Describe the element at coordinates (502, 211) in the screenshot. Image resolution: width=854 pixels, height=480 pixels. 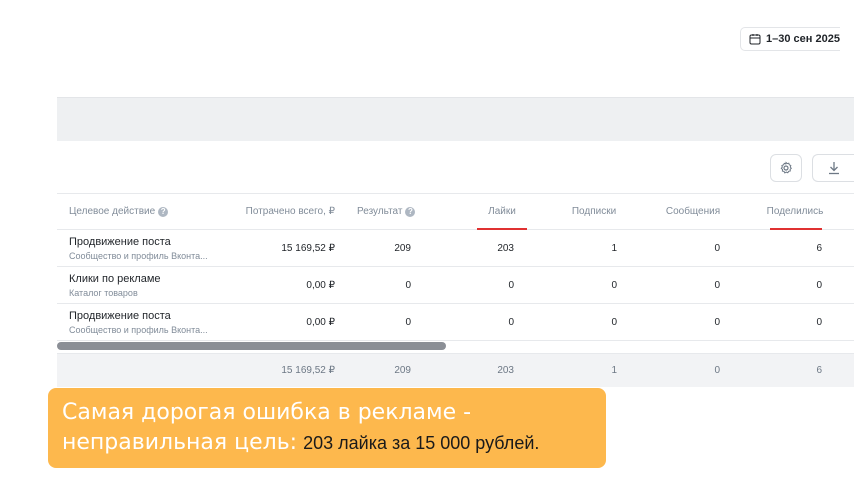
I see `column-likes: Лайки` at that location.